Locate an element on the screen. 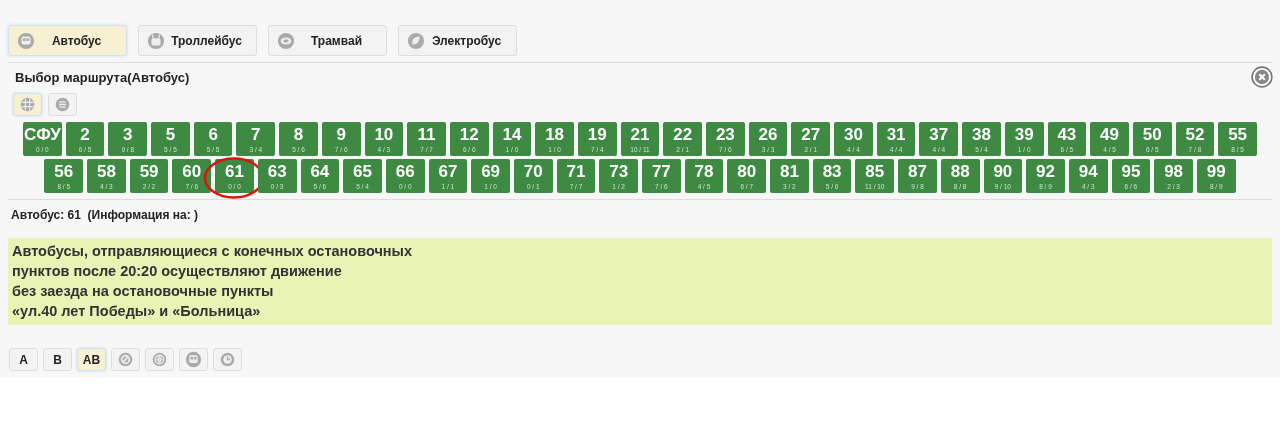  transport-tab: Троллейбус is located at coordinates (197, 40).